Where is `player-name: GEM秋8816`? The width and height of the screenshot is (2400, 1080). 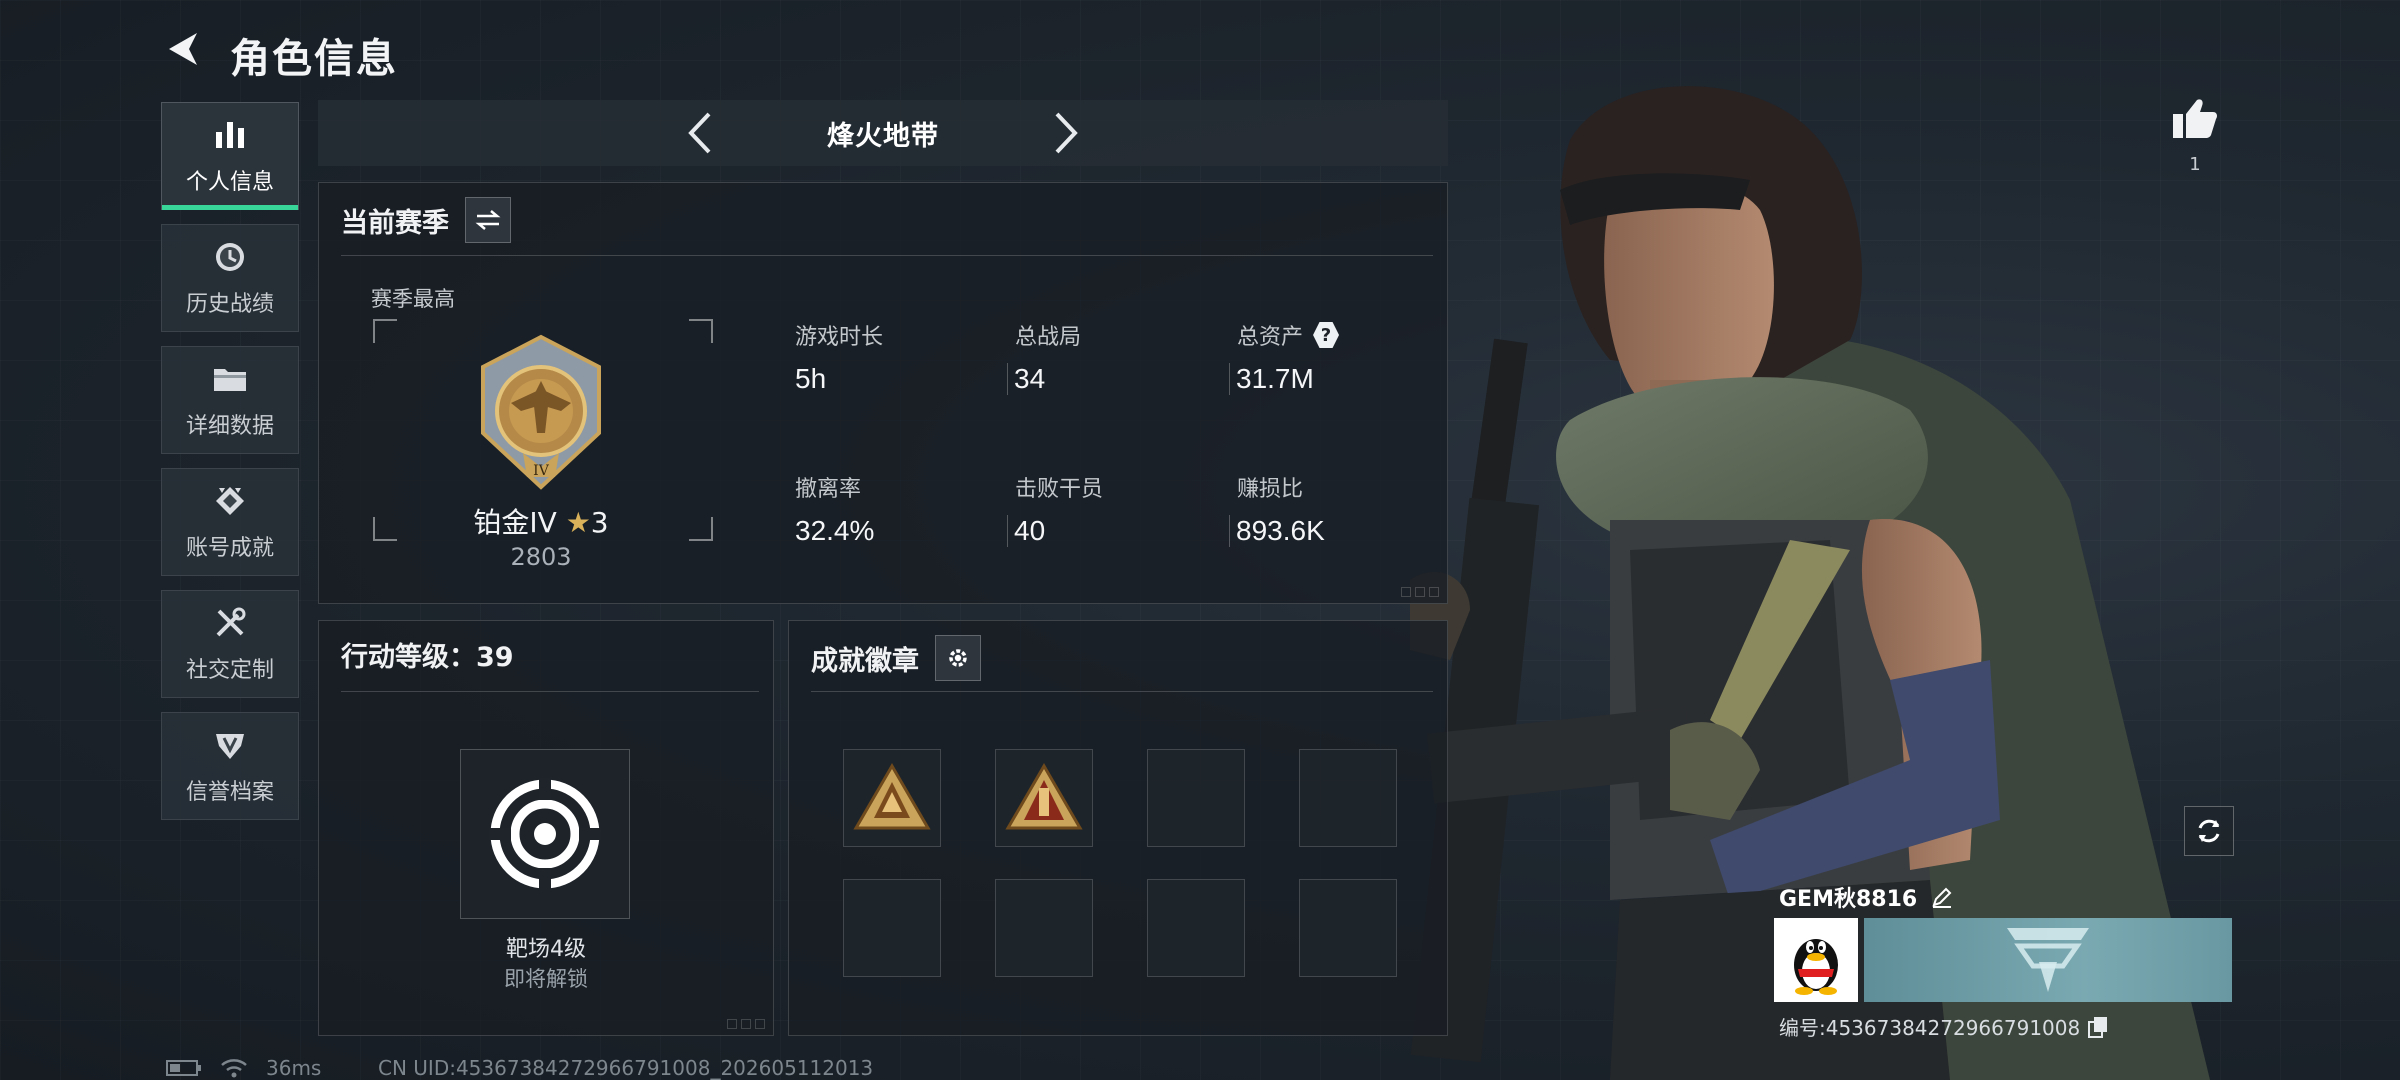
player-name: GEM秋8816 is located at coordinates (1848, 899).